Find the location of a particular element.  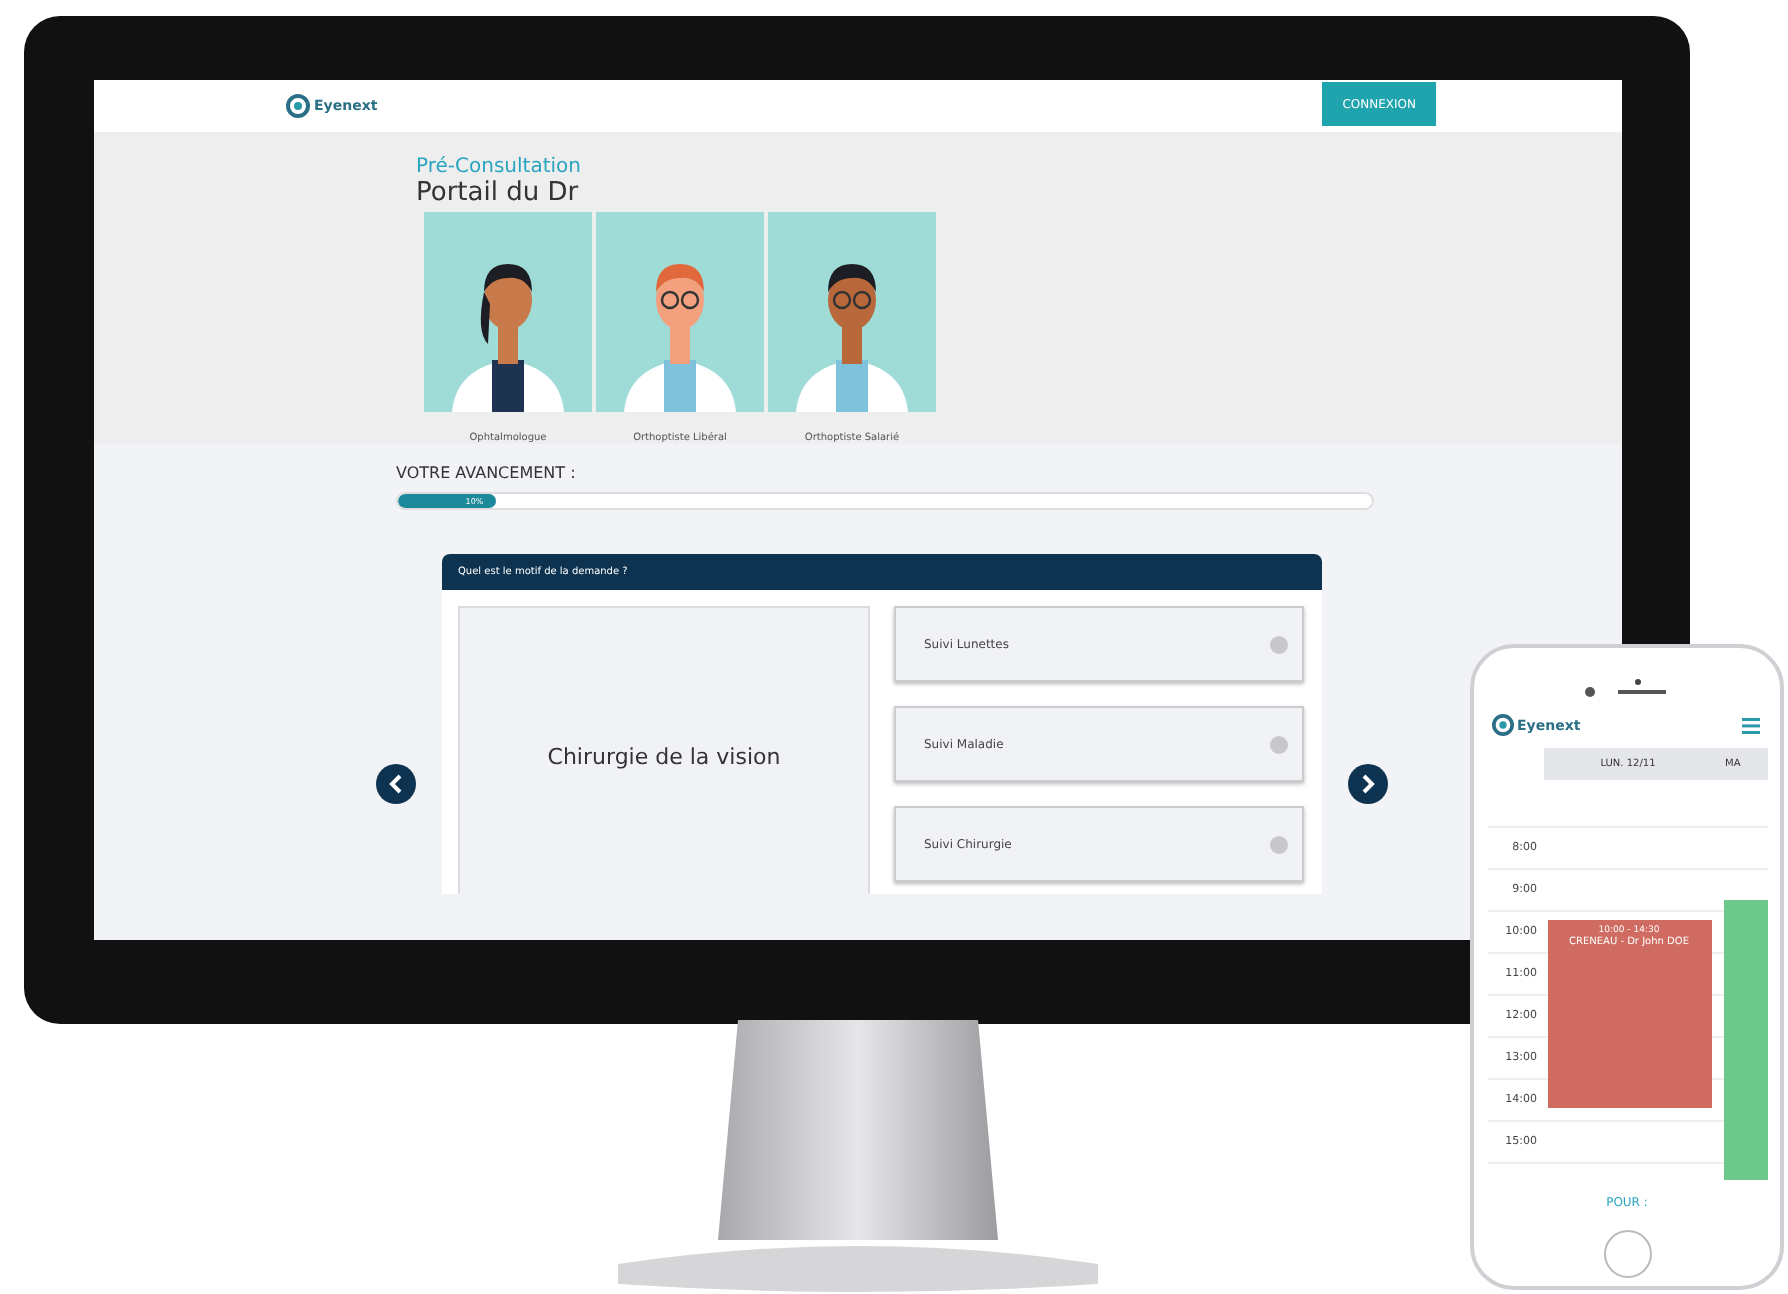

page-title: Portail du Dr is located at coordinates (498, 193).